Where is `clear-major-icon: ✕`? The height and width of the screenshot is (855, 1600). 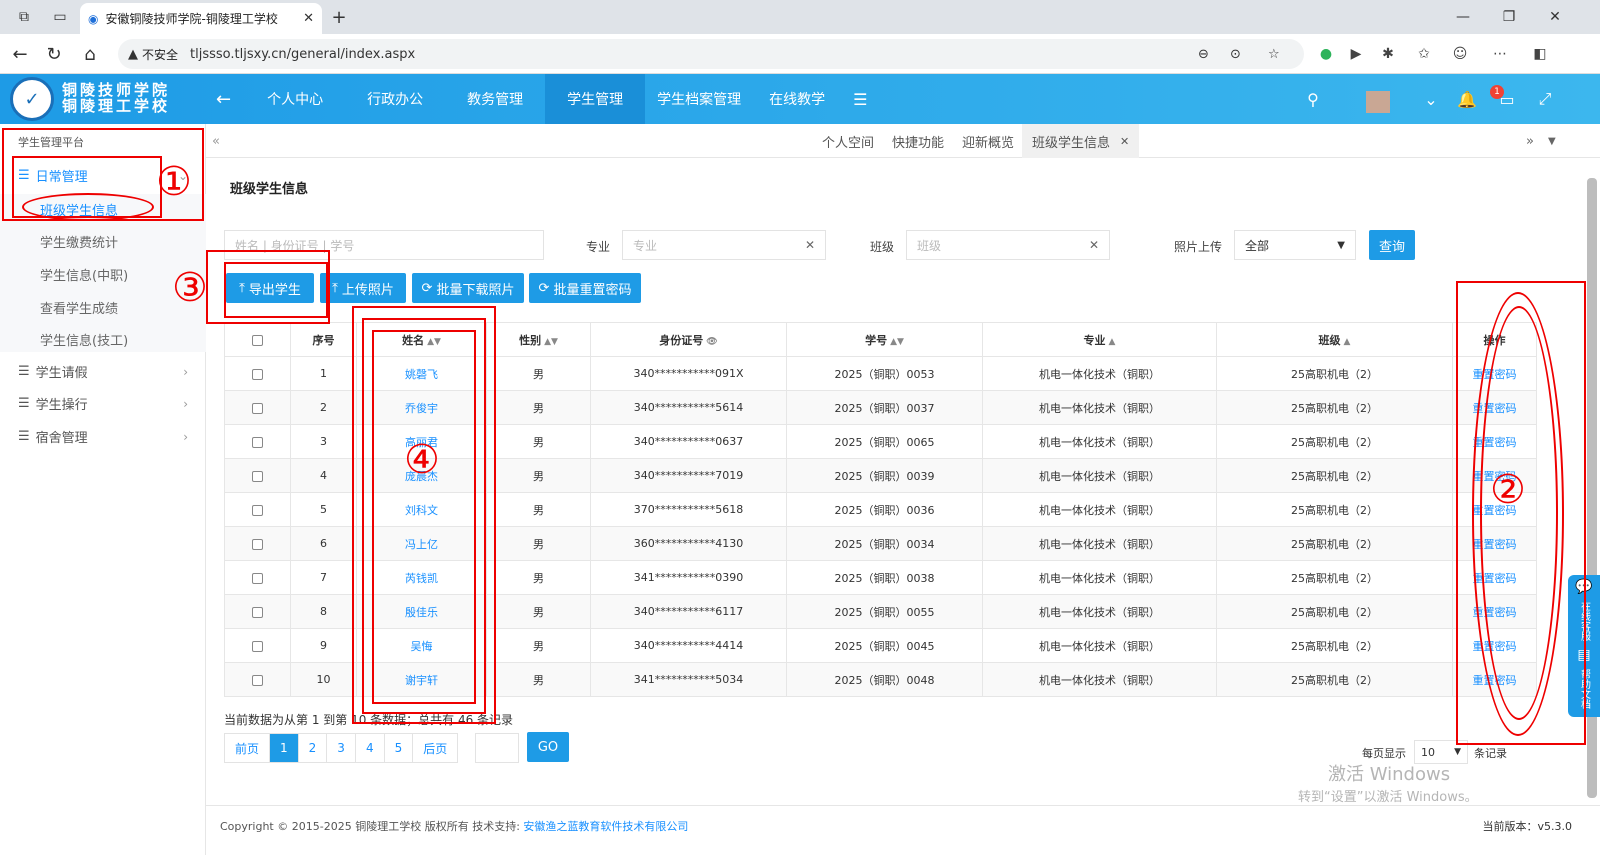 clear-major-icon: ✕ is located at coordinates (810, 245).